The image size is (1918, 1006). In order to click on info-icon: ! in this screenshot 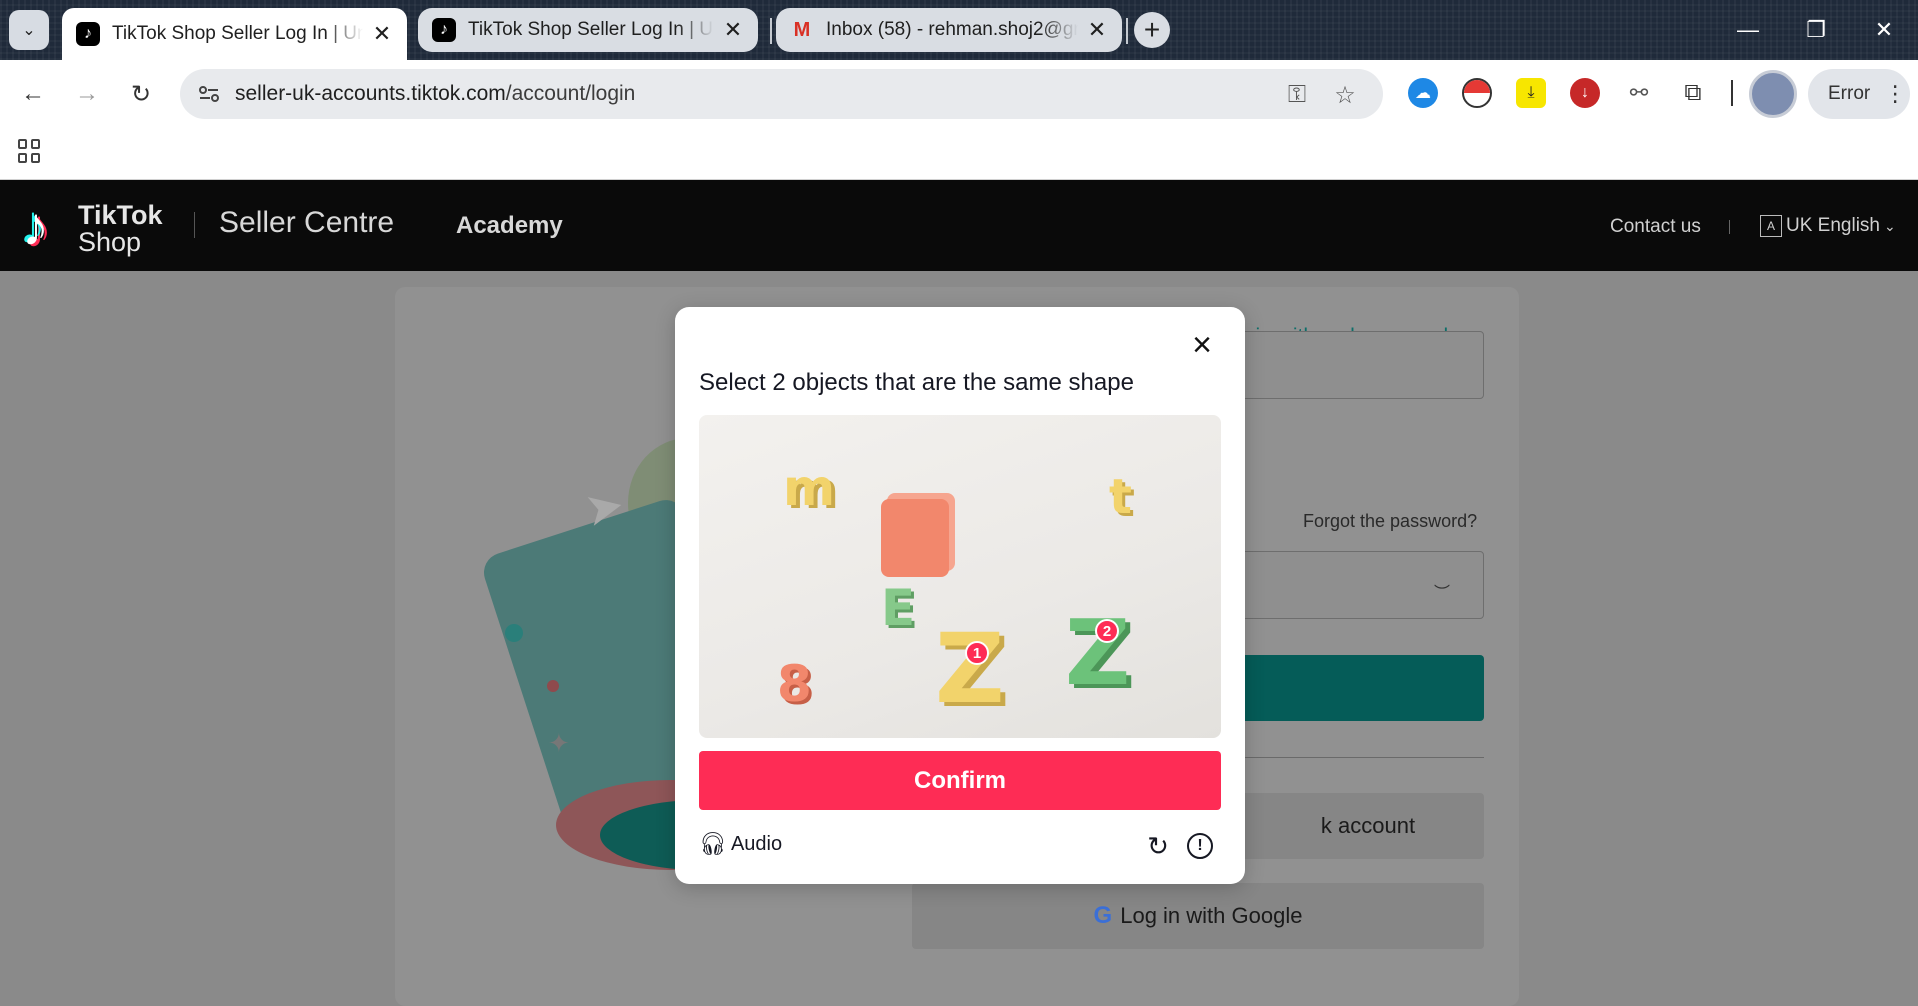, I will do `click(1200, 846)`.